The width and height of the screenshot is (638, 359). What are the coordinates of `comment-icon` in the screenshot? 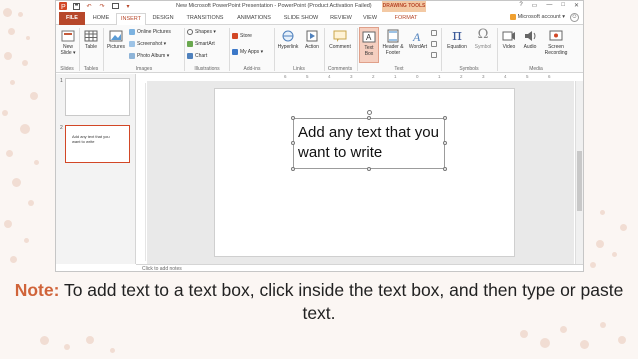 It's located at (340, 36).